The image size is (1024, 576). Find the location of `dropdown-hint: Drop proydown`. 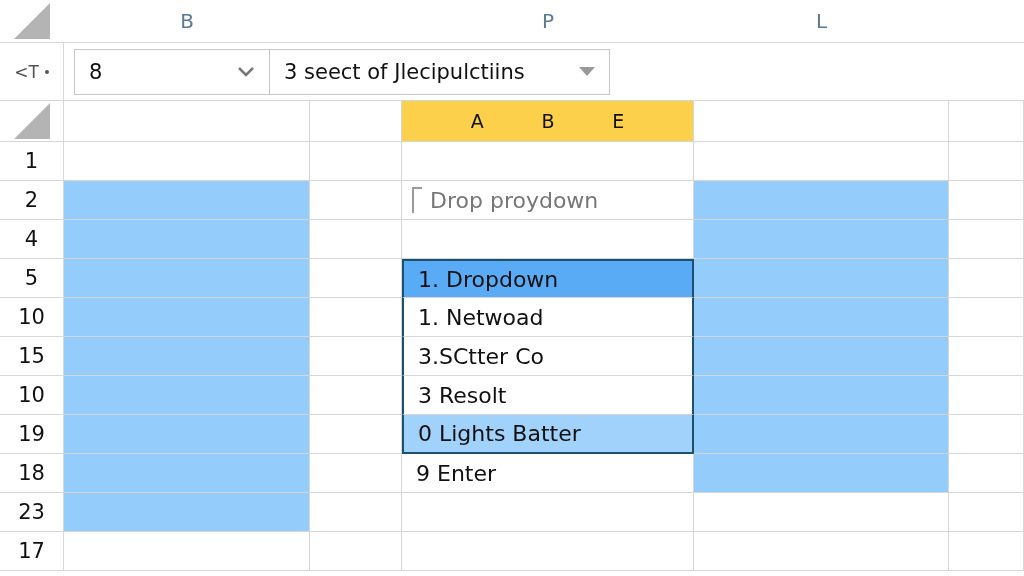

dropdown-hint: Drop proydown is located at coordinates (514, 200).